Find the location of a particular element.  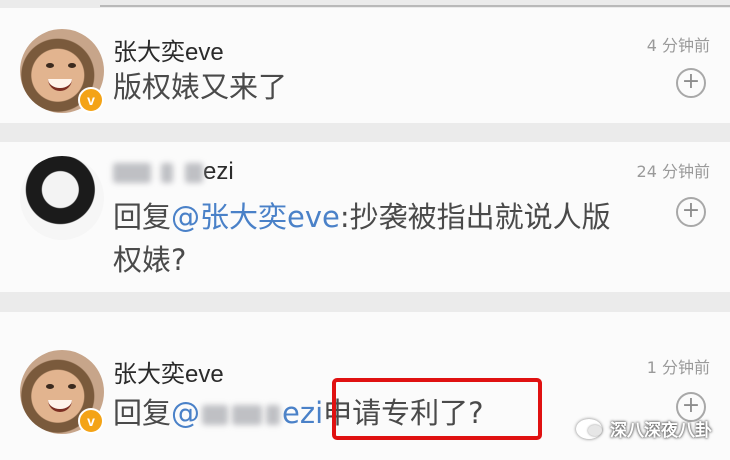

timestamp: 1 分钟前 is located at coordinates (678, 367).